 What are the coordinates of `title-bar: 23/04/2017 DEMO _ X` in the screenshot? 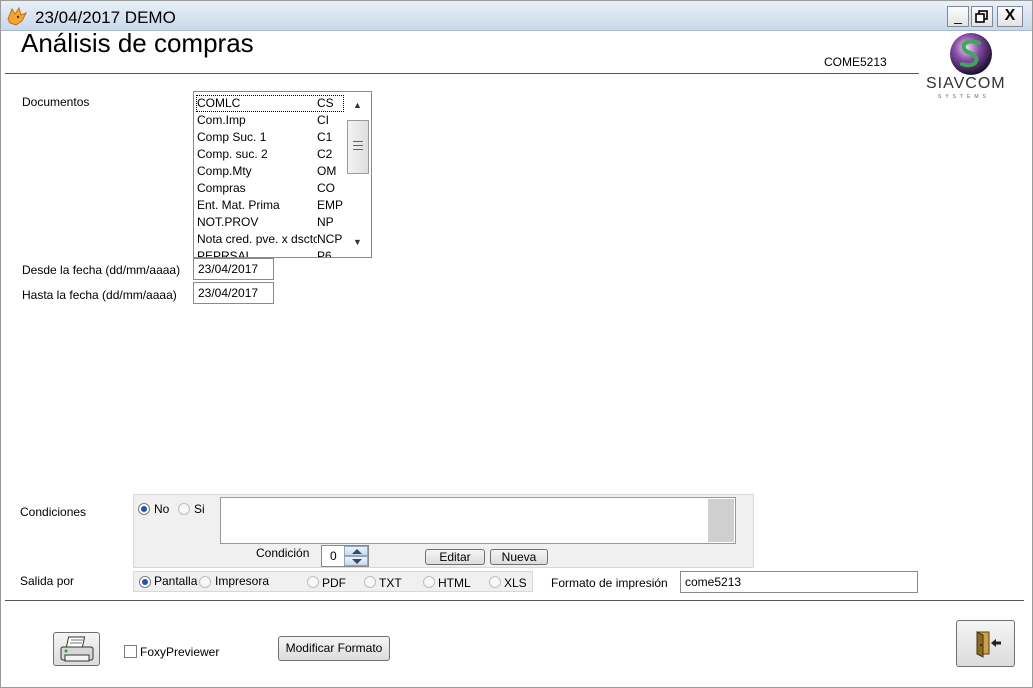 It's located at (516, 16).